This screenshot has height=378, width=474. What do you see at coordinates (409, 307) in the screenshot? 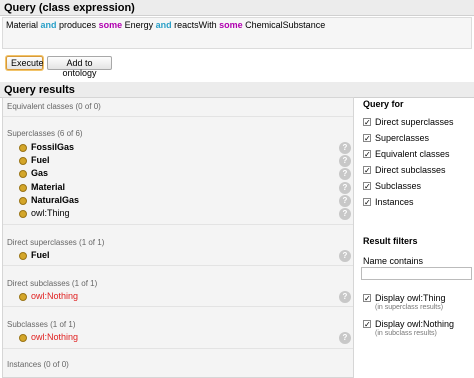
I see `option-hint: (in superclass results)` at bounding box center [409, 307].